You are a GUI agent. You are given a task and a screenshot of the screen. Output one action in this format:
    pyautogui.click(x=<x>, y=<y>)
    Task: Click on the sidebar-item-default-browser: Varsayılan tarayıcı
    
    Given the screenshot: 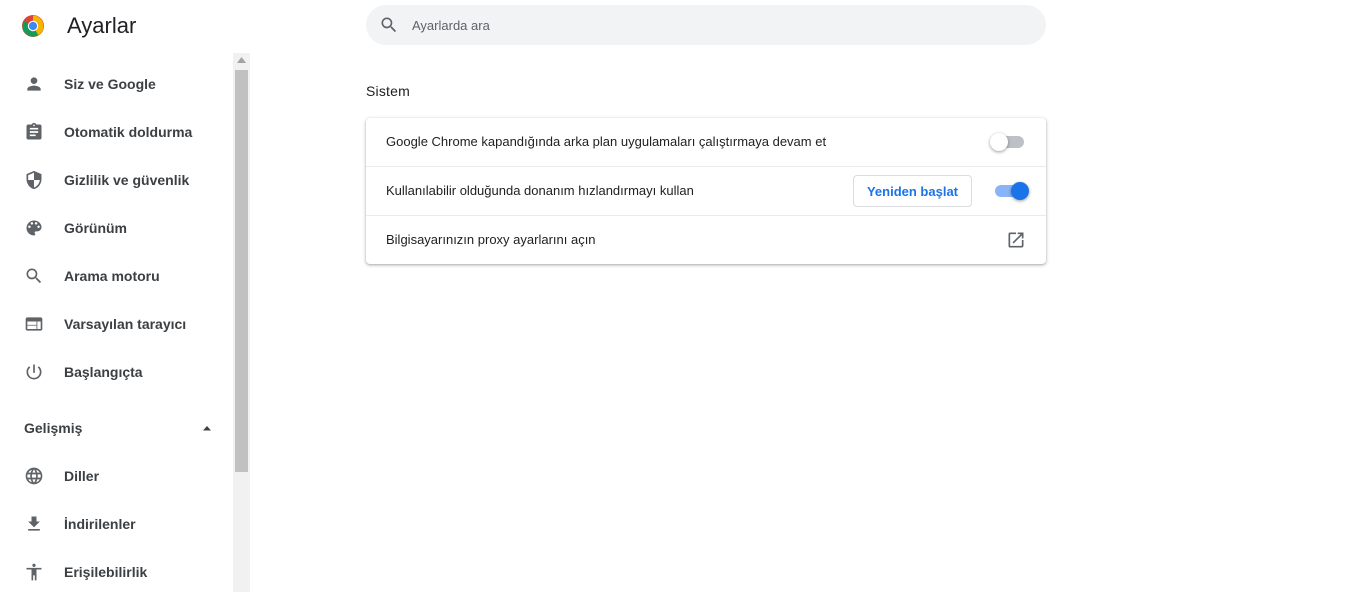 What is the action you would take?
    pyautogui.click(x=116, y=324)
    